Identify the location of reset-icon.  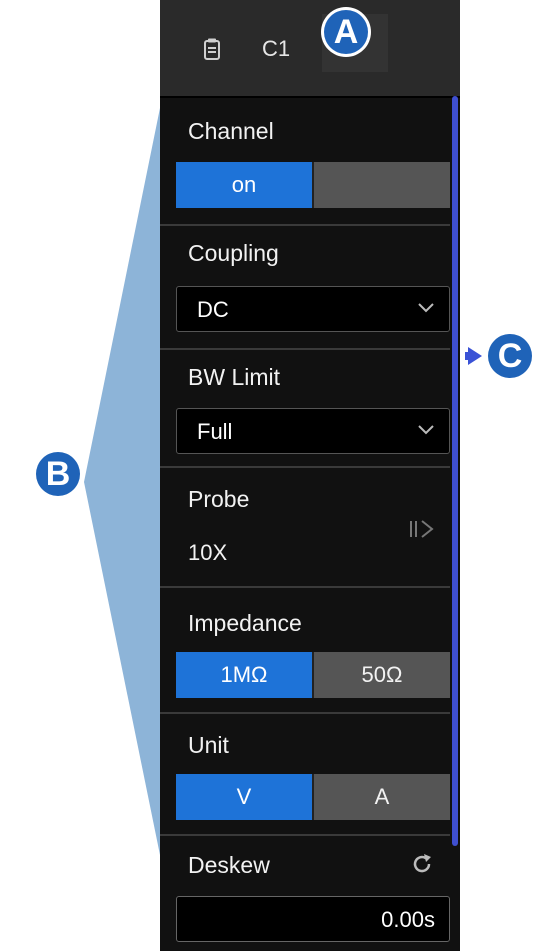
(422, 864).